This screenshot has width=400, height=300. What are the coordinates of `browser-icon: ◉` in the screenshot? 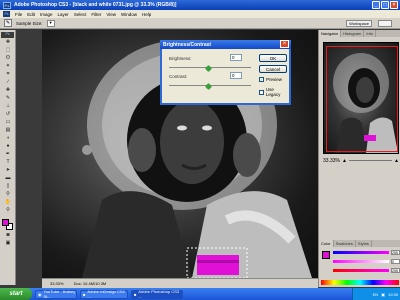 It's located at (40, 294).